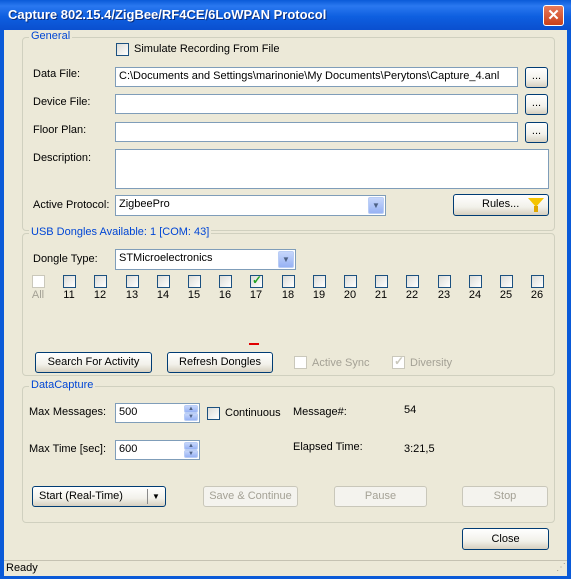 The height and width of the screenshot is (579, 571). Describe the element at coordinates (144, 204) in the screenshot. I see `active-protocol-value: ZigbeePro` at that location.